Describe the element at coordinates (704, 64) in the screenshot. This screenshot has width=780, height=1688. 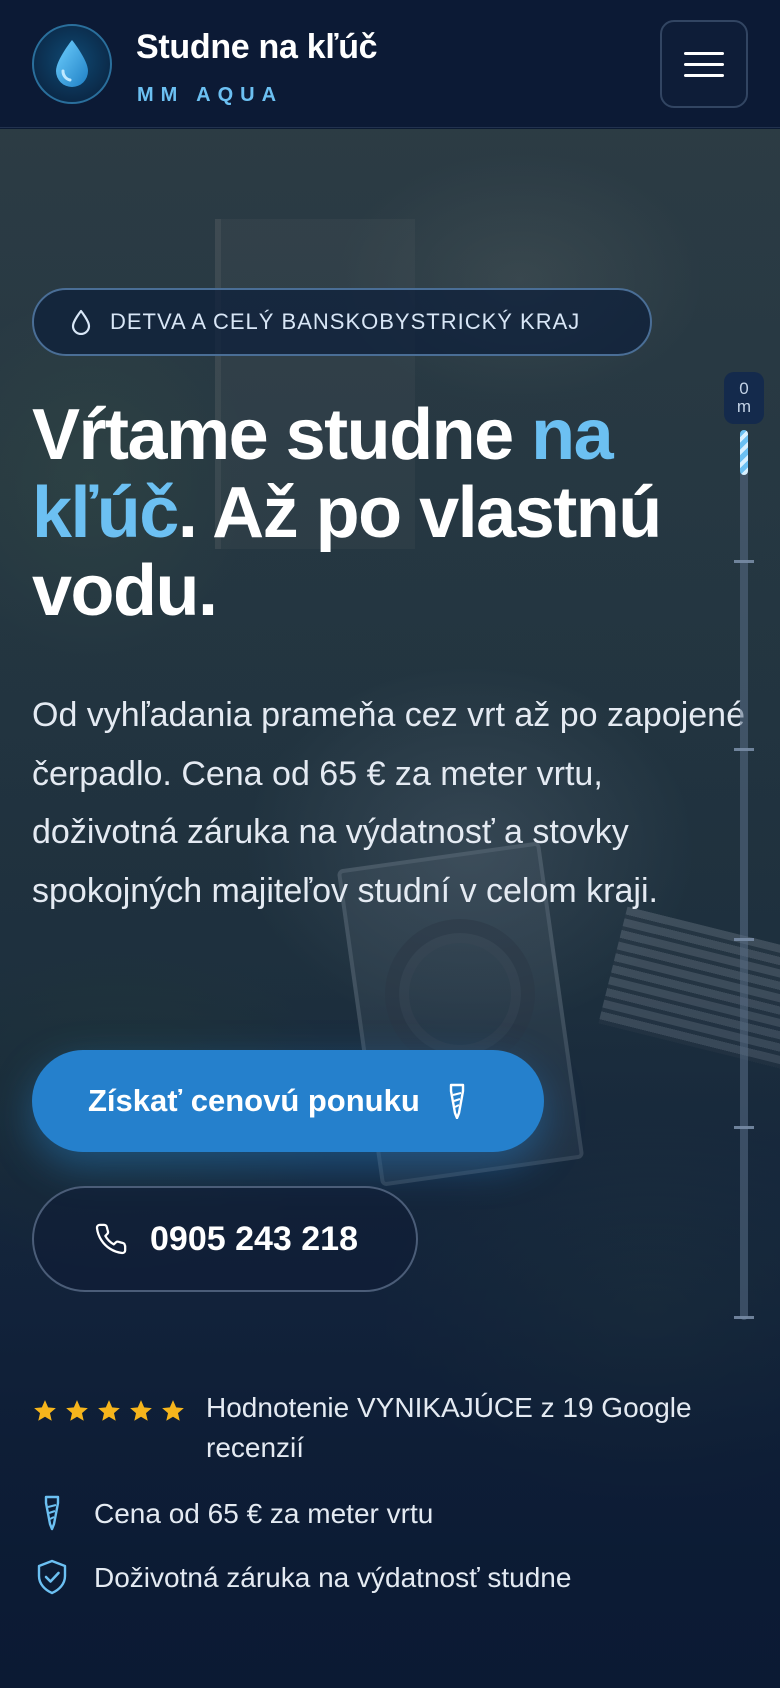
I see `menu-button` at that location.